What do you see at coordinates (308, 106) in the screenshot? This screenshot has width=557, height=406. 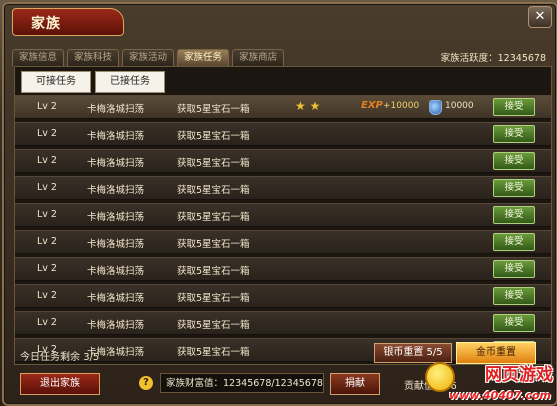 I see `star-icon: ★ ★` at bounding box center [308, 106].